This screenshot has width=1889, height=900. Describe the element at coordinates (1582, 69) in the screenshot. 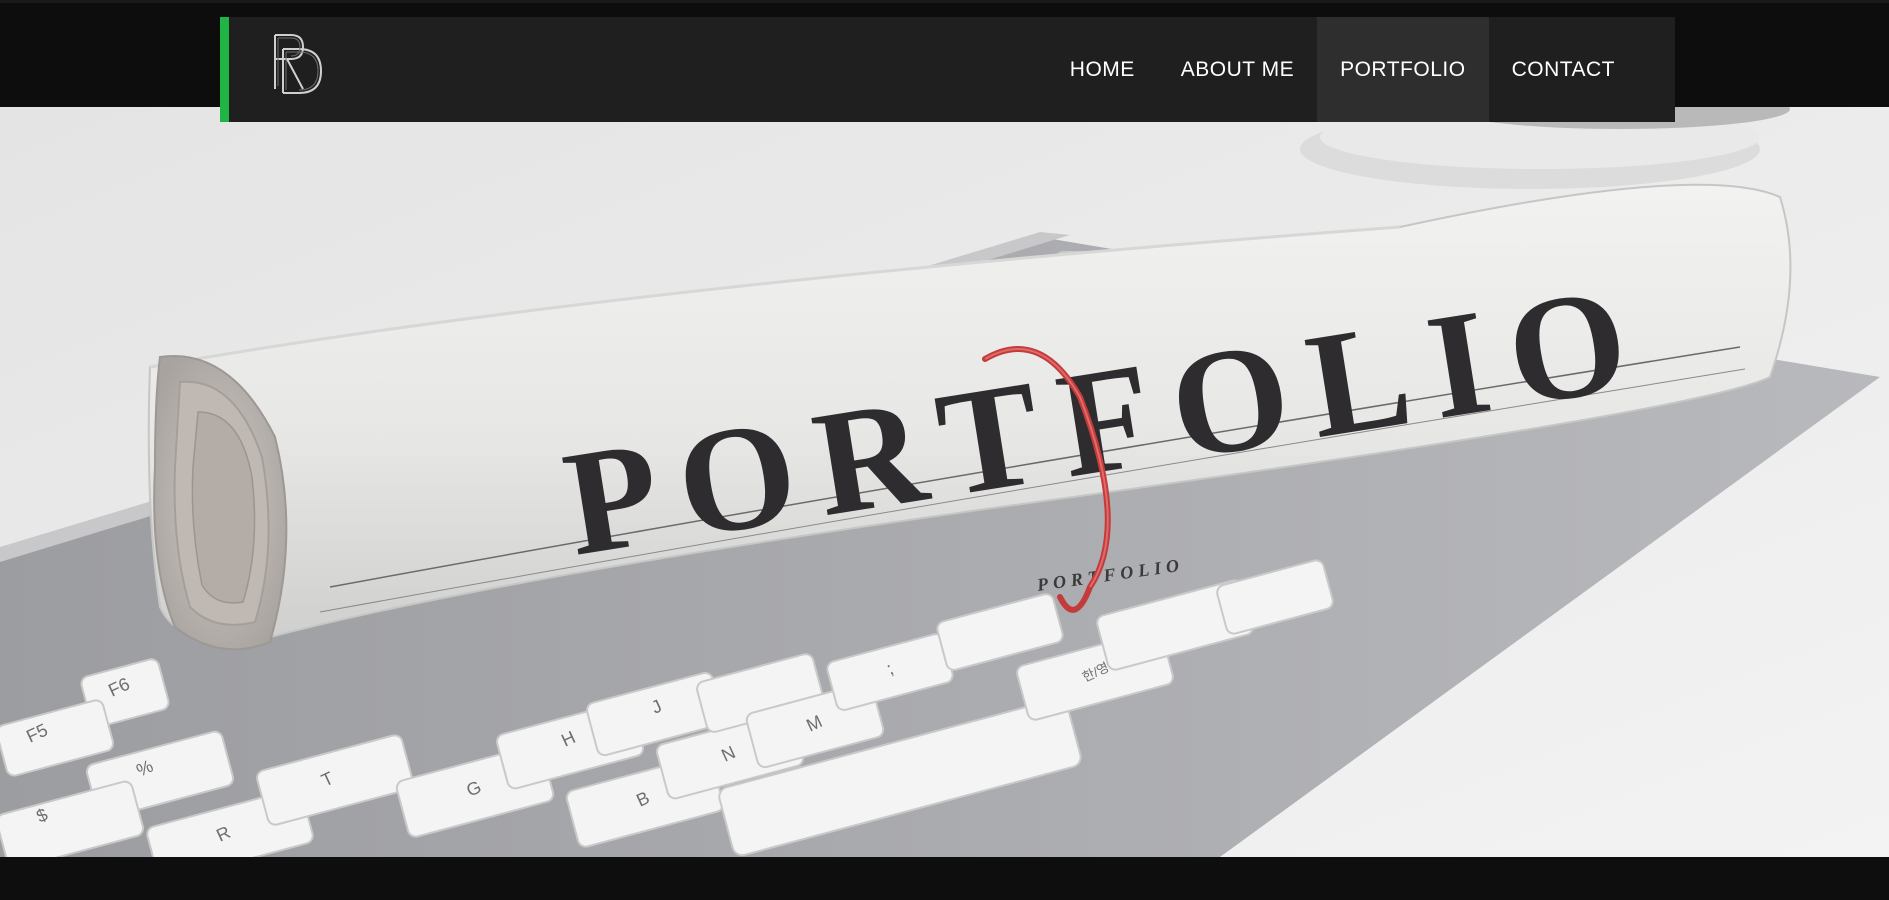

I see `nav-item-contact: CONTACT` at that location.